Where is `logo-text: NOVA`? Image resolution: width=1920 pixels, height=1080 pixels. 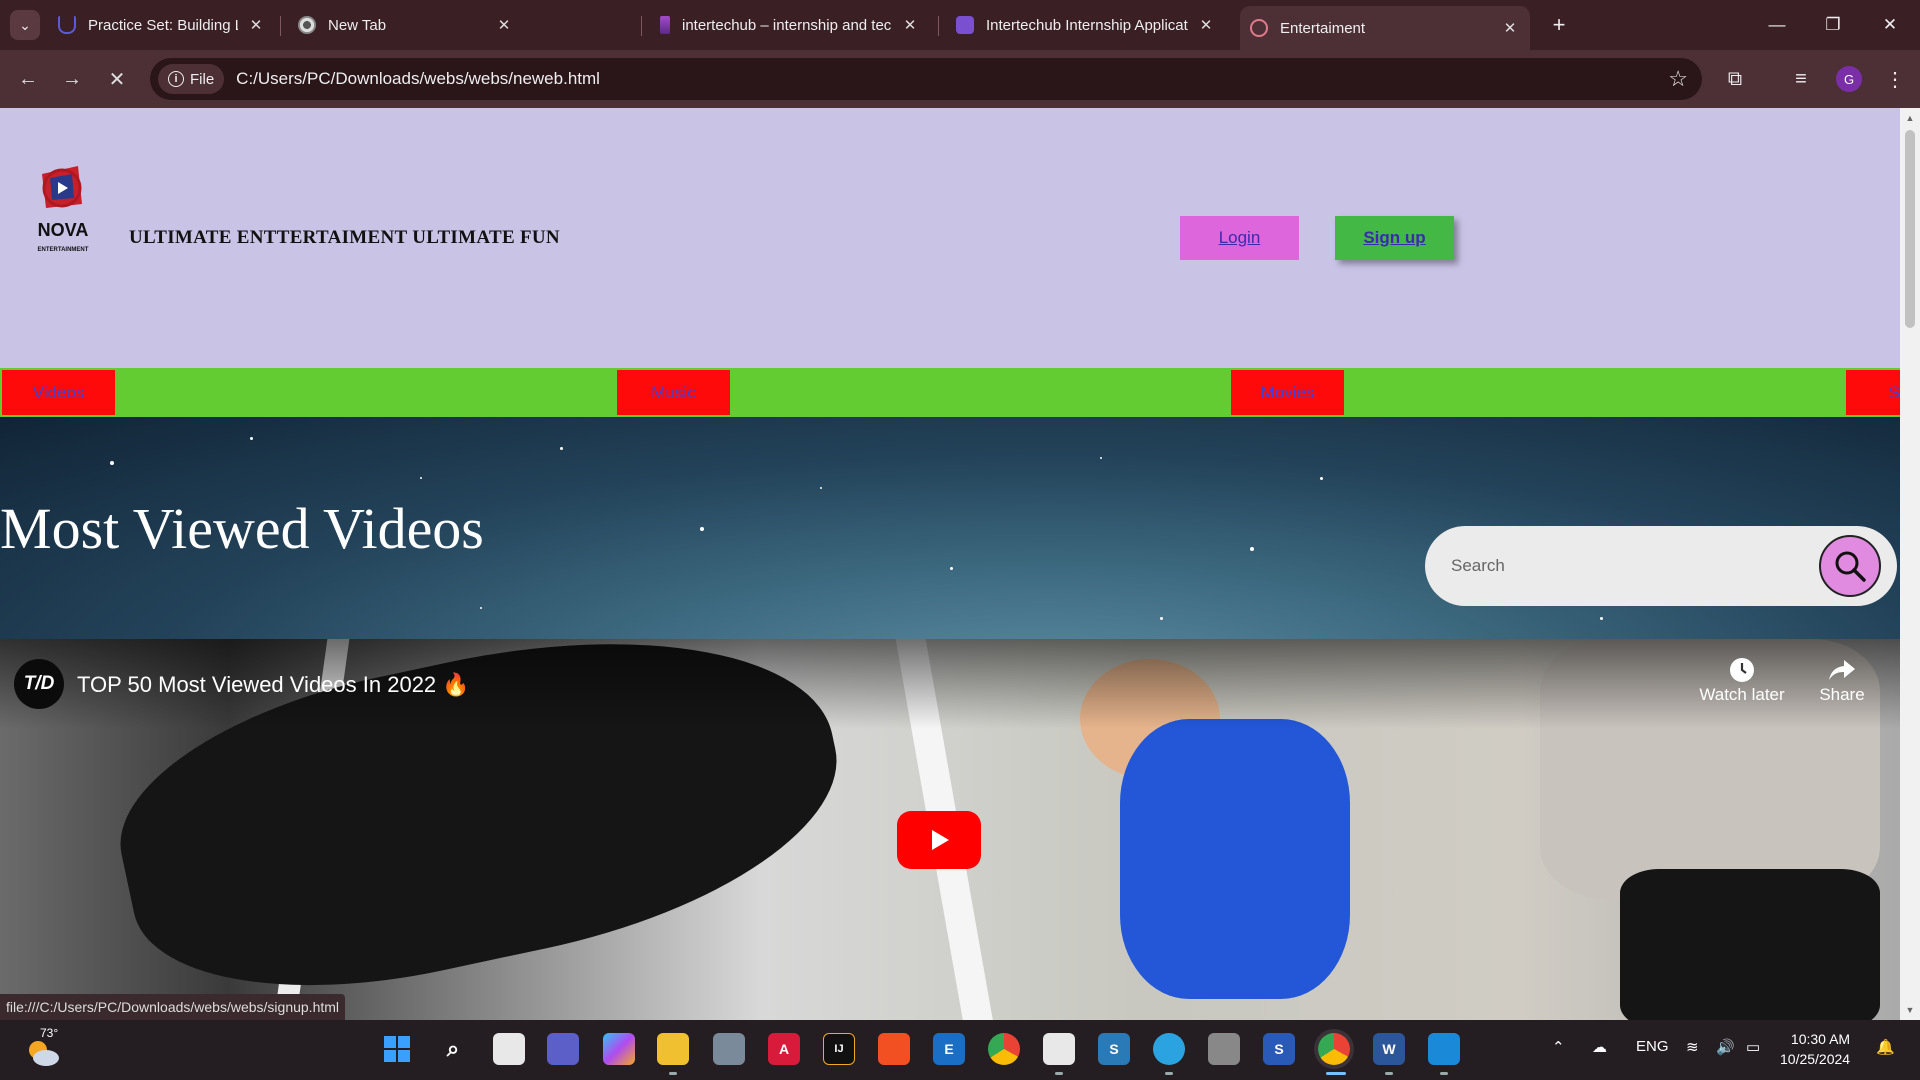 logo-text: NOVA is located at coordinates (63, 230).